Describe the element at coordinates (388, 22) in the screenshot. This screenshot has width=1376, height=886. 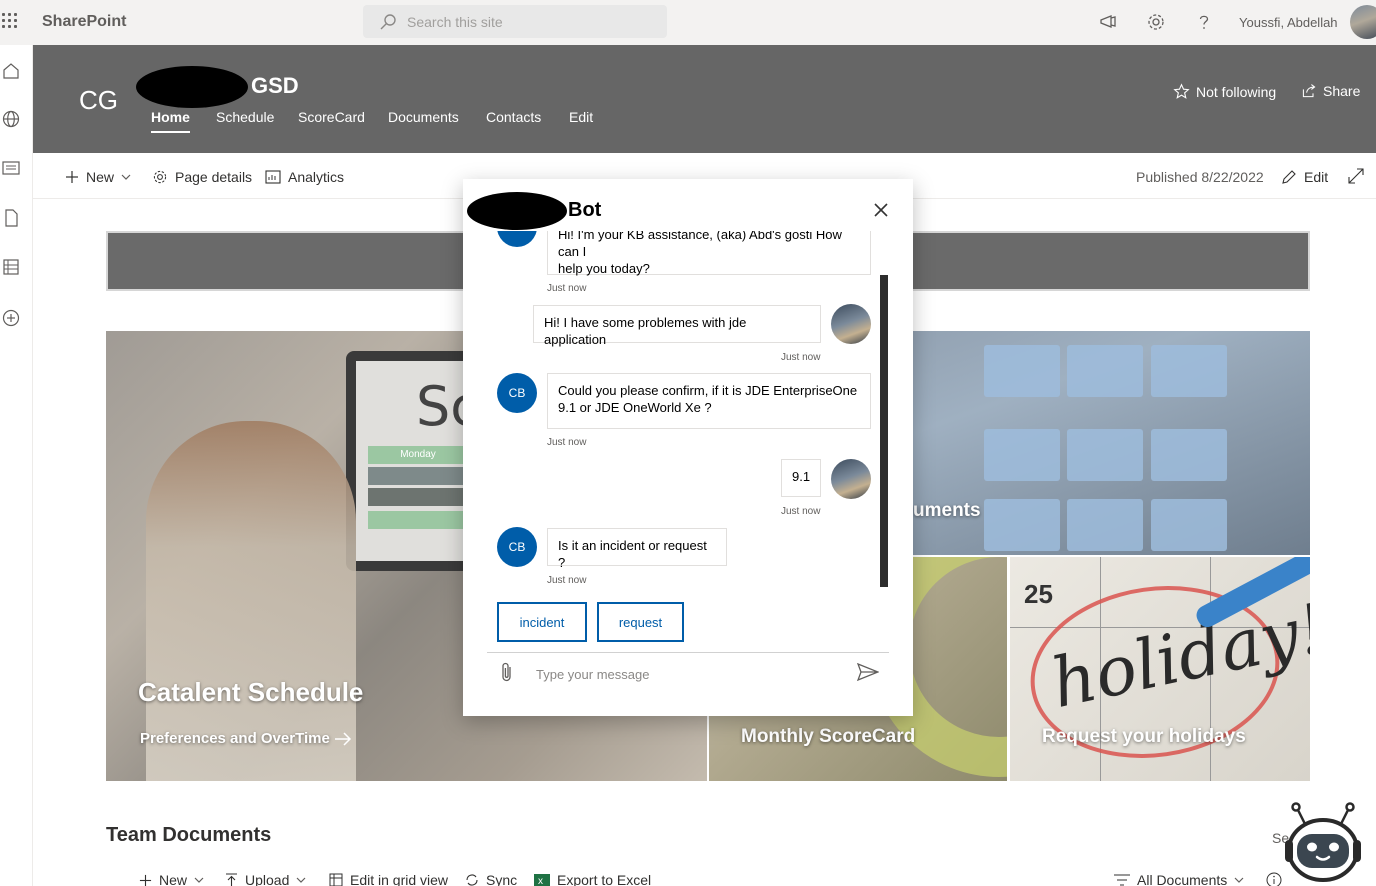
I see `search-icon` at that location.